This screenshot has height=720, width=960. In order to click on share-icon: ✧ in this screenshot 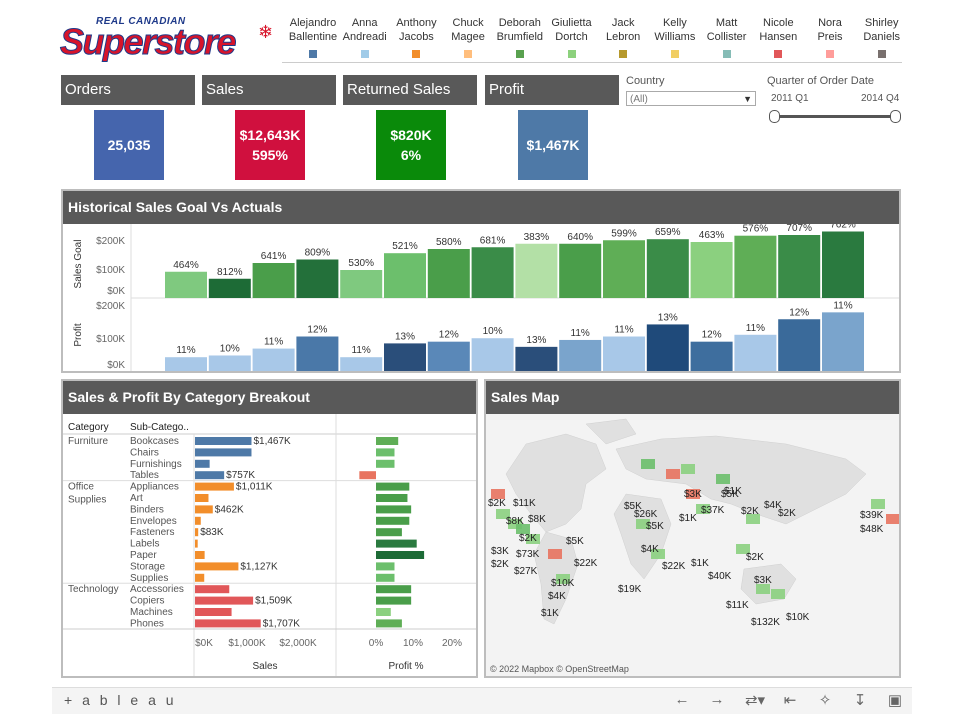, I will do `click(825, 700)`.